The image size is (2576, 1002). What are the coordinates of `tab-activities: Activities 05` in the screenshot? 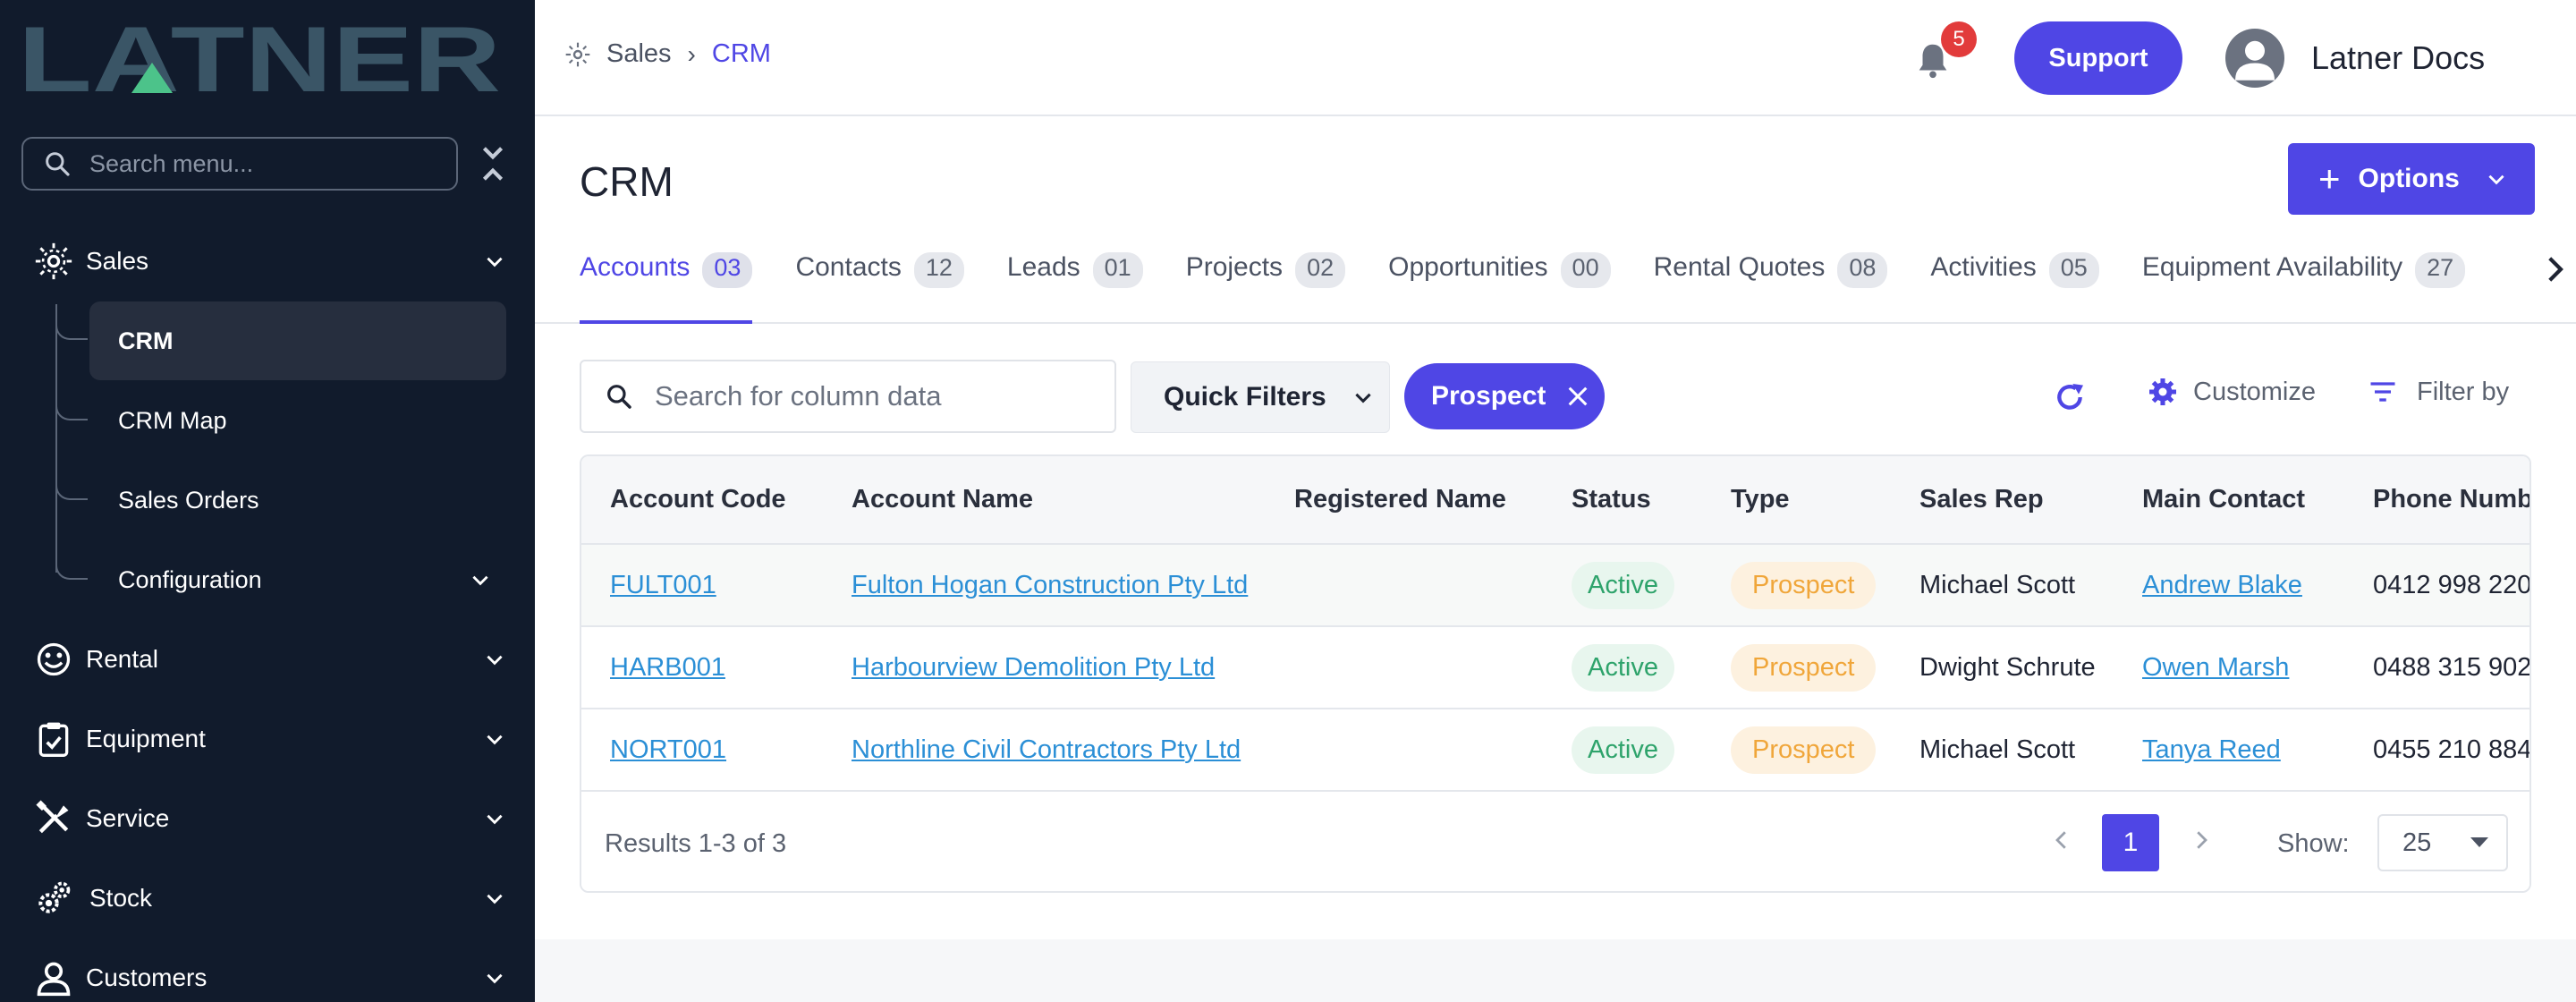 It's located at (2014, 285).